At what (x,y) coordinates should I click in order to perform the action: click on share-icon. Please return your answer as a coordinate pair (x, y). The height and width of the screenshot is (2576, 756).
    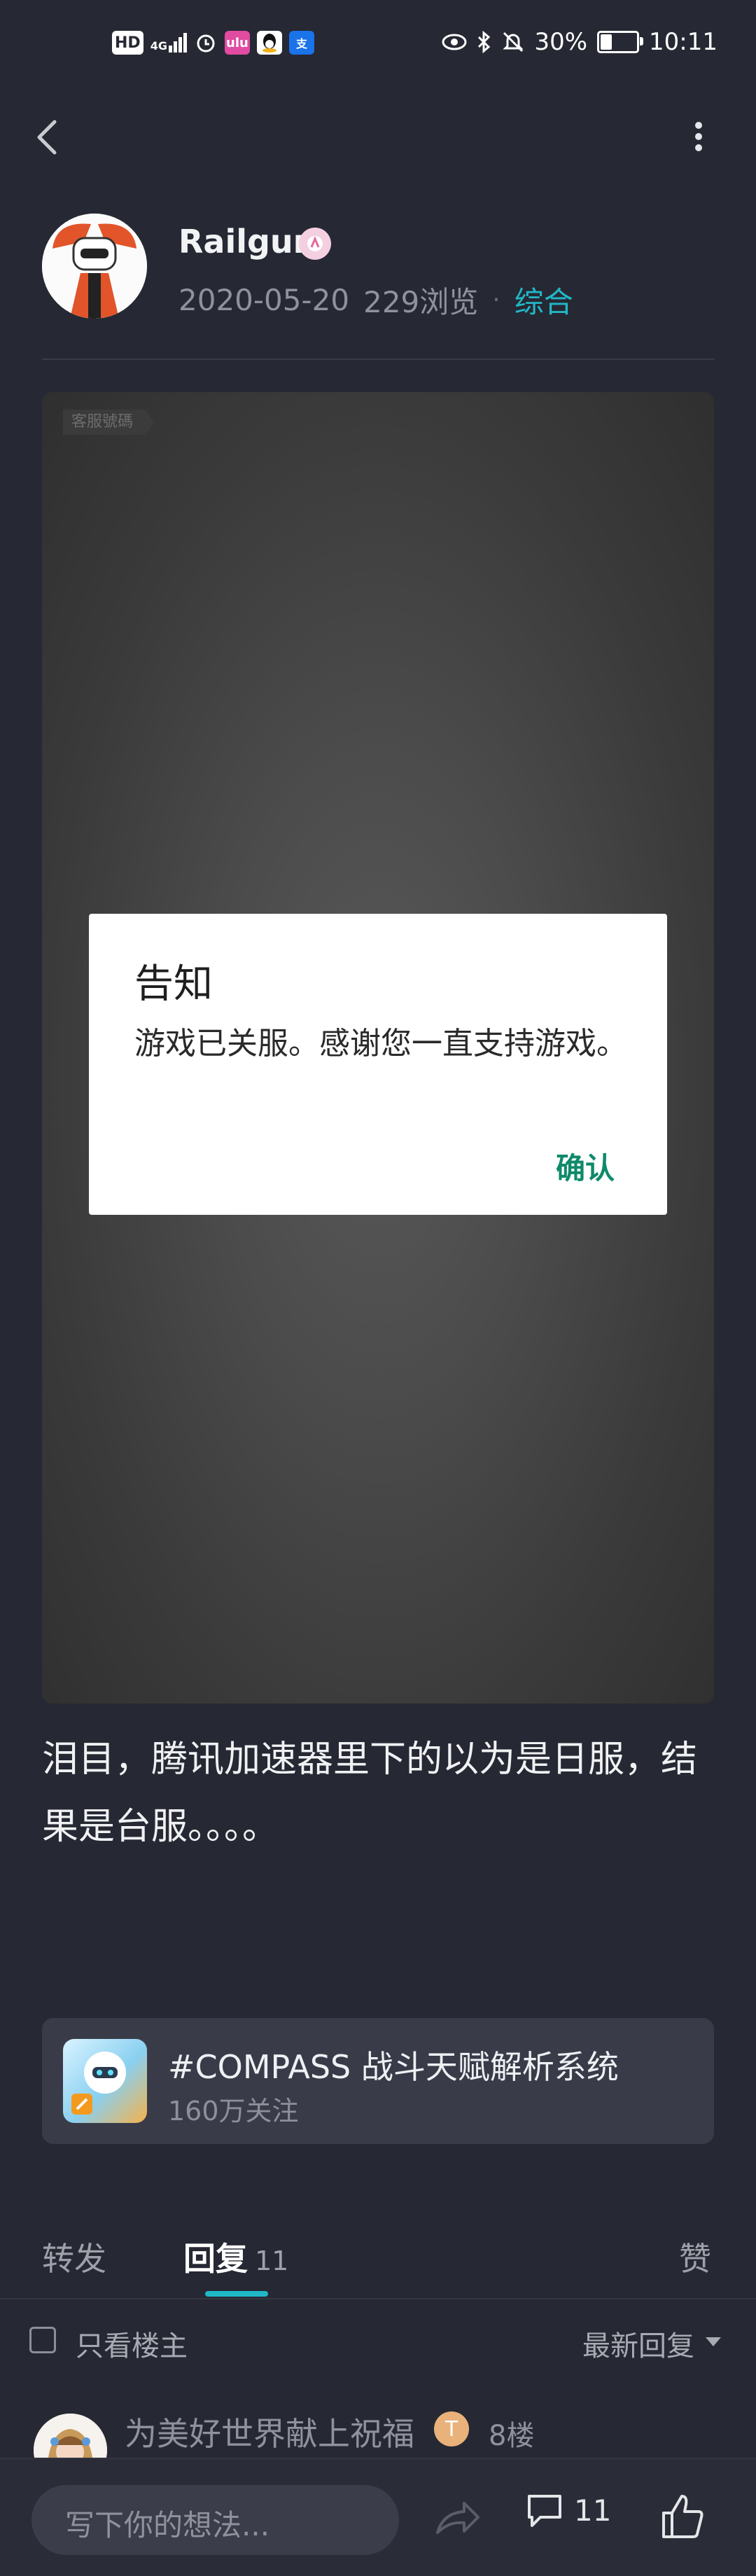
    Looking at the image, I should click on (457, 2518).